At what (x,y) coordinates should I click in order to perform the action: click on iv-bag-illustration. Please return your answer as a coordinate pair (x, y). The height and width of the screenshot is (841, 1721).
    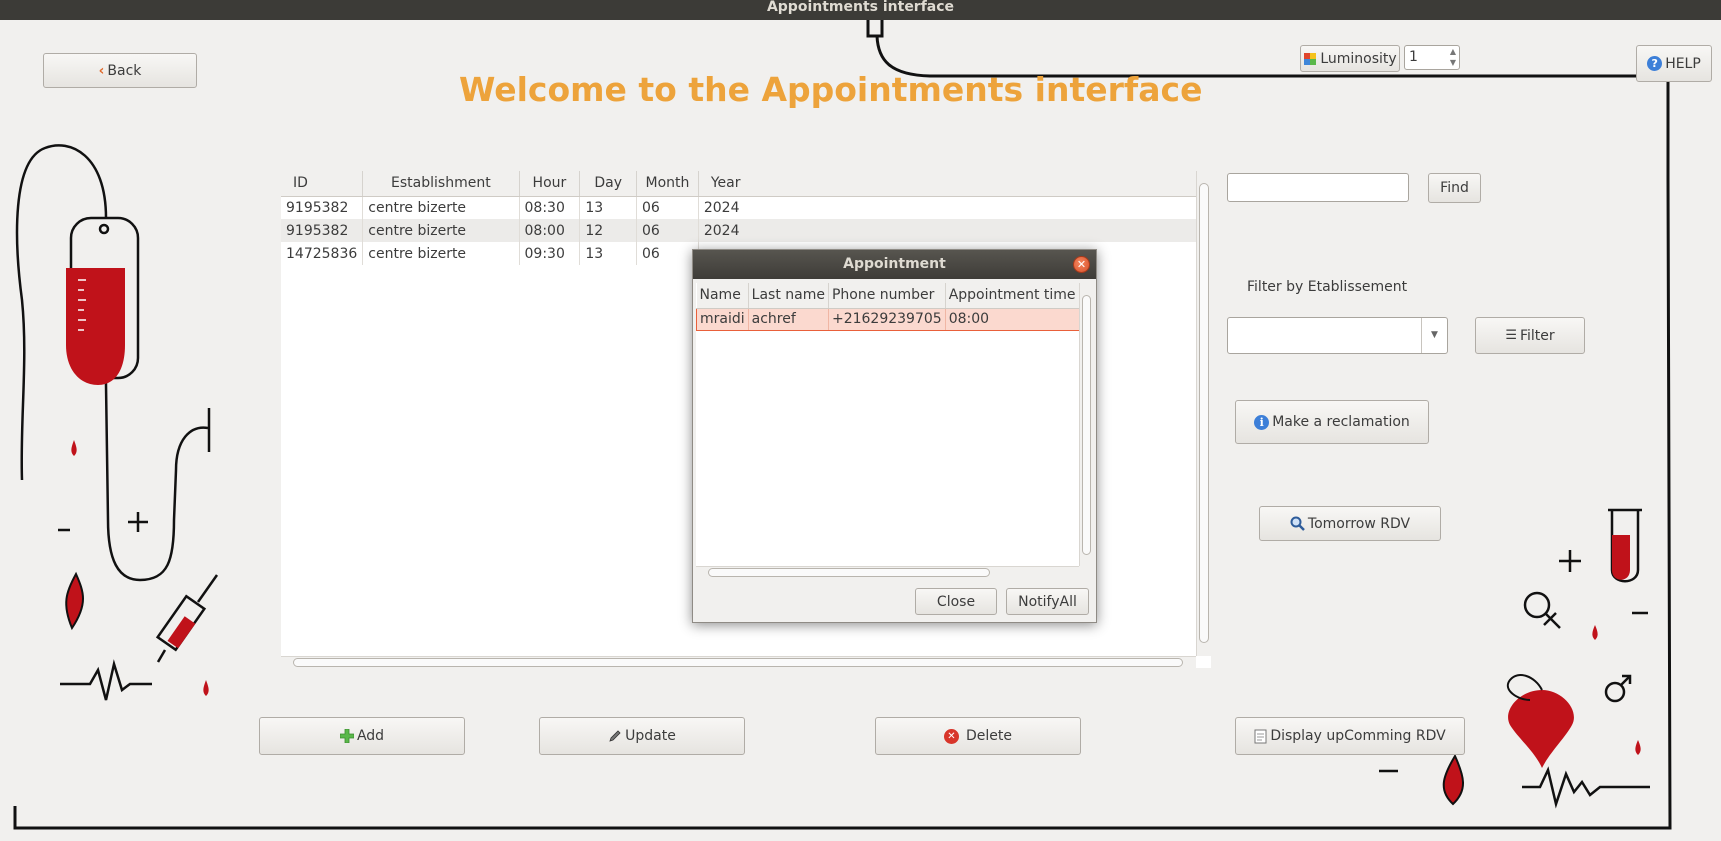
    Looking at the image, I should click on (113, 363).